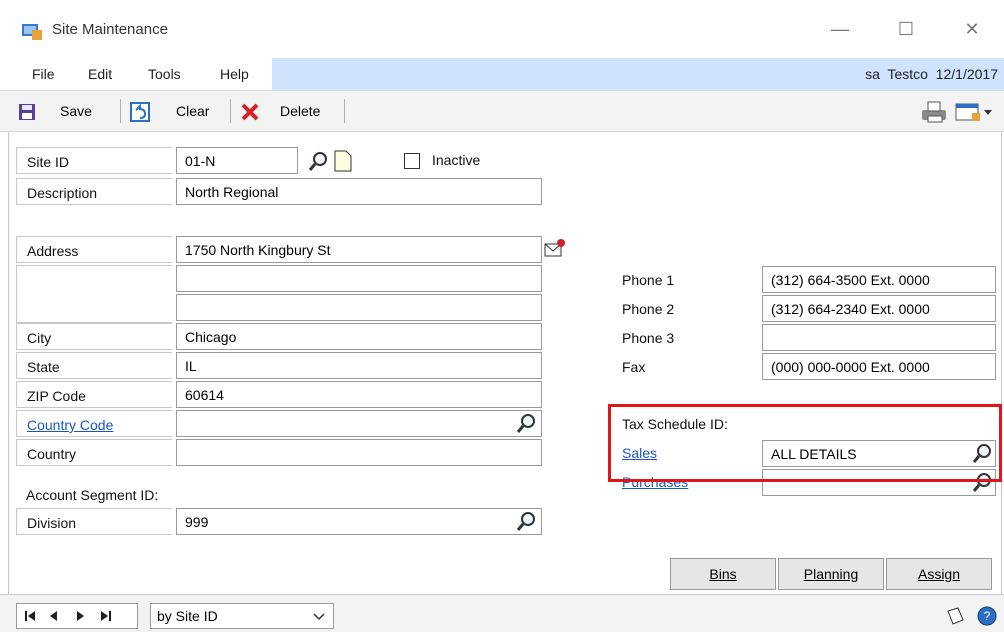  I want to click on sort-order-value: by Site ID, so click(187, 616).